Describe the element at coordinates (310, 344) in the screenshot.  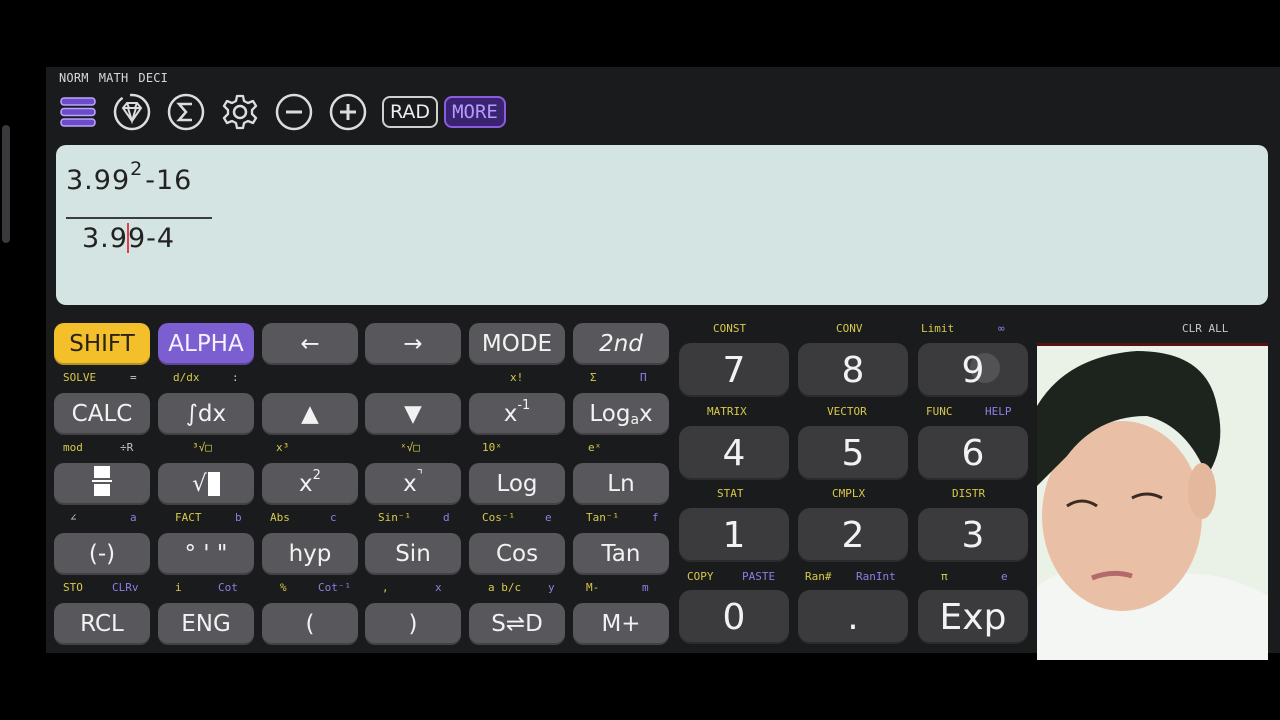
I see `left-arrow-key: ←` at that location.